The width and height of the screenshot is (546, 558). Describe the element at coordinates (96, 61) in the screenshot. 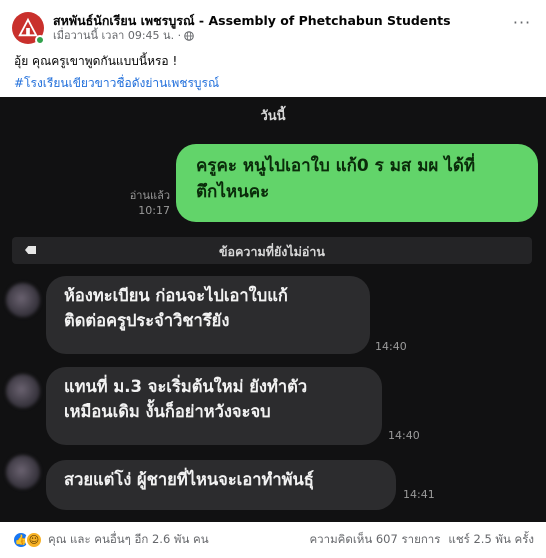

I see `post-text: อุ้ย คุณครูเขาพูดกันแบบนี้หรอ !` at that location.